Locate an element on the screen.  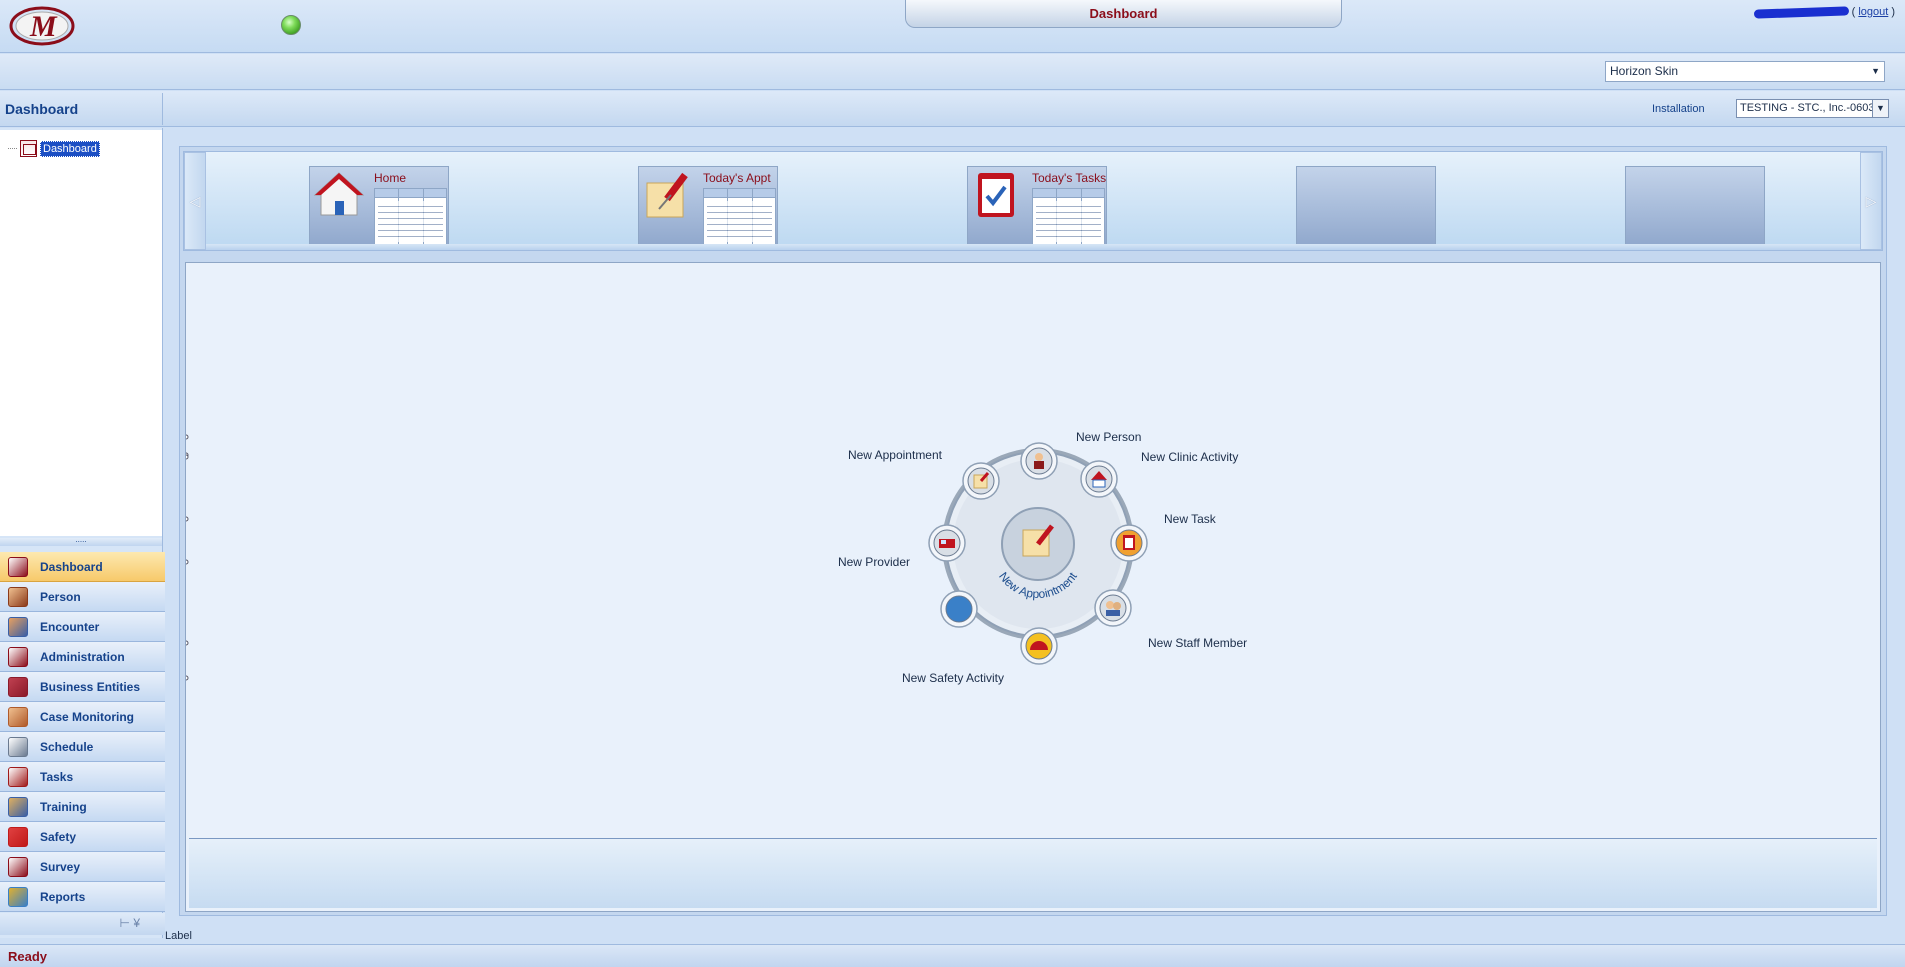
wheel-action-label: New Task is located at coordinates (1190, 519).